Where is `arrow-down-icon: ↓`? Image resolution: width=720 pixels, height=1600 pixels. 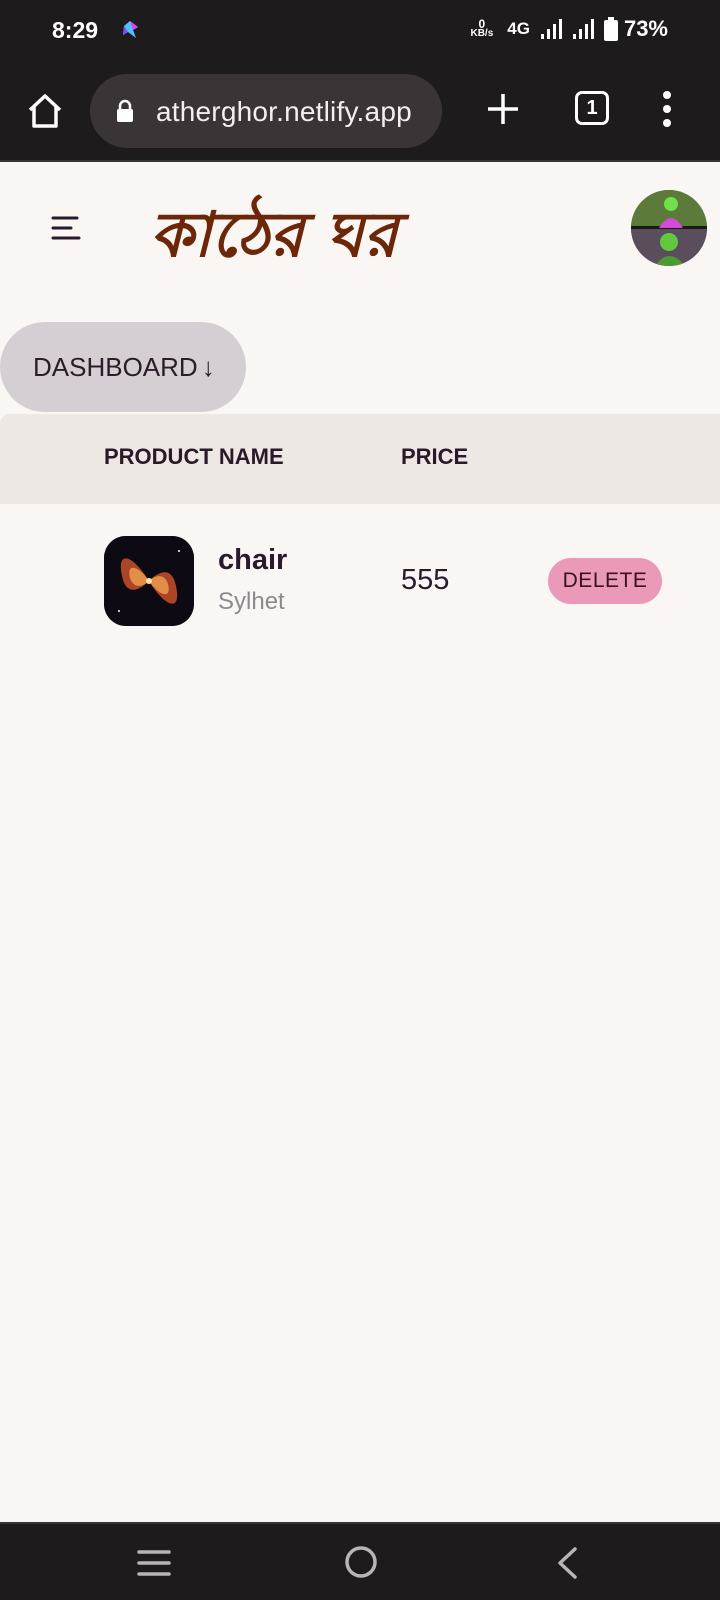 arrow-down-icon: ↓ is located at coordinates (208, 366).